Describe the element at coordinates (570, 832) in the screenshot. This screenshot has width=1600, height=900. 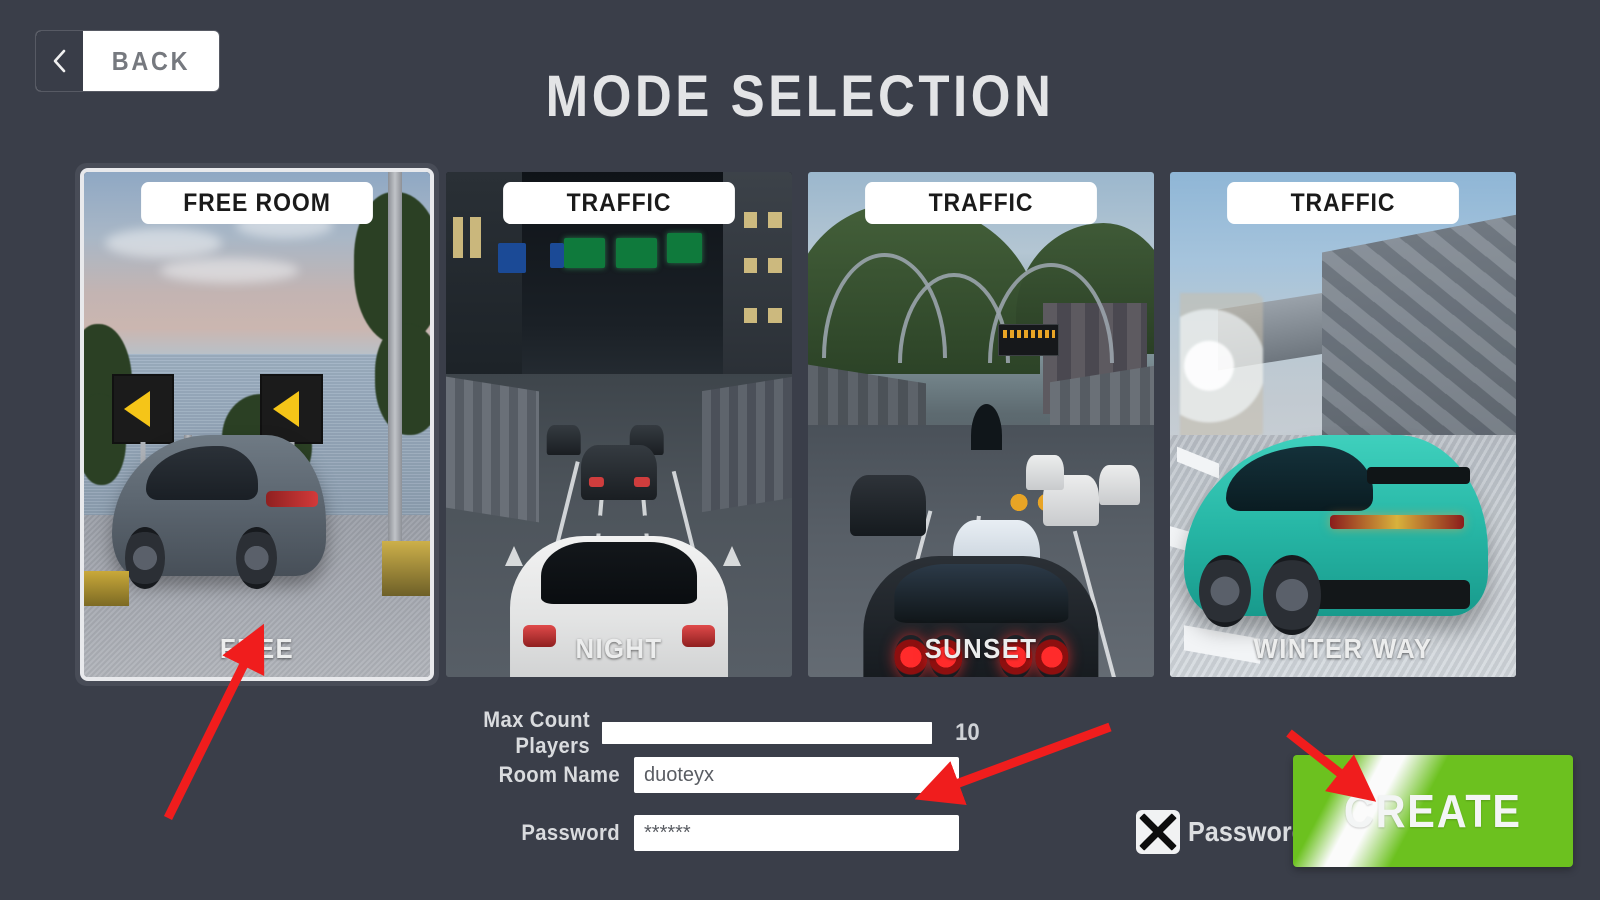
I see `password-label: Password` at that location.